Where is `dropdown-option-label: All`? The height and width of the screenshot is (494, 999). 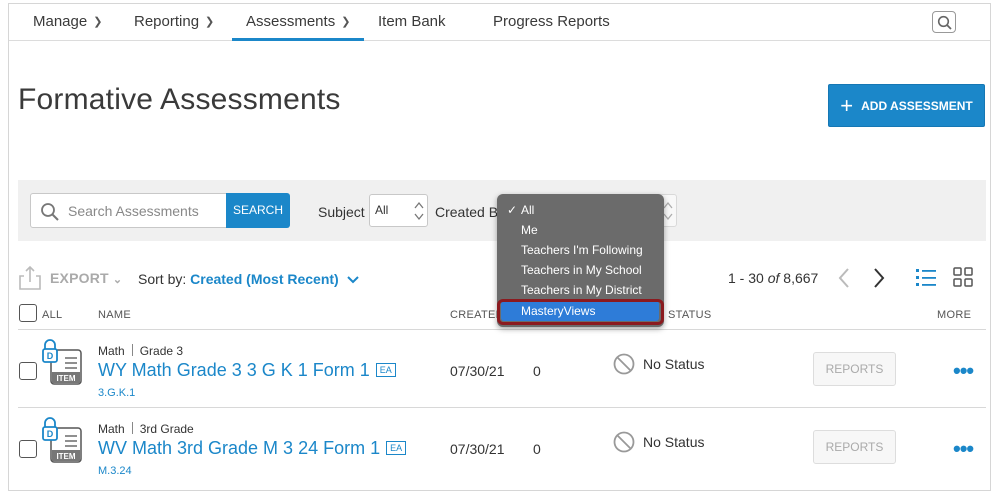 dropdown-option-label: All is located at coordinates (528, 210).